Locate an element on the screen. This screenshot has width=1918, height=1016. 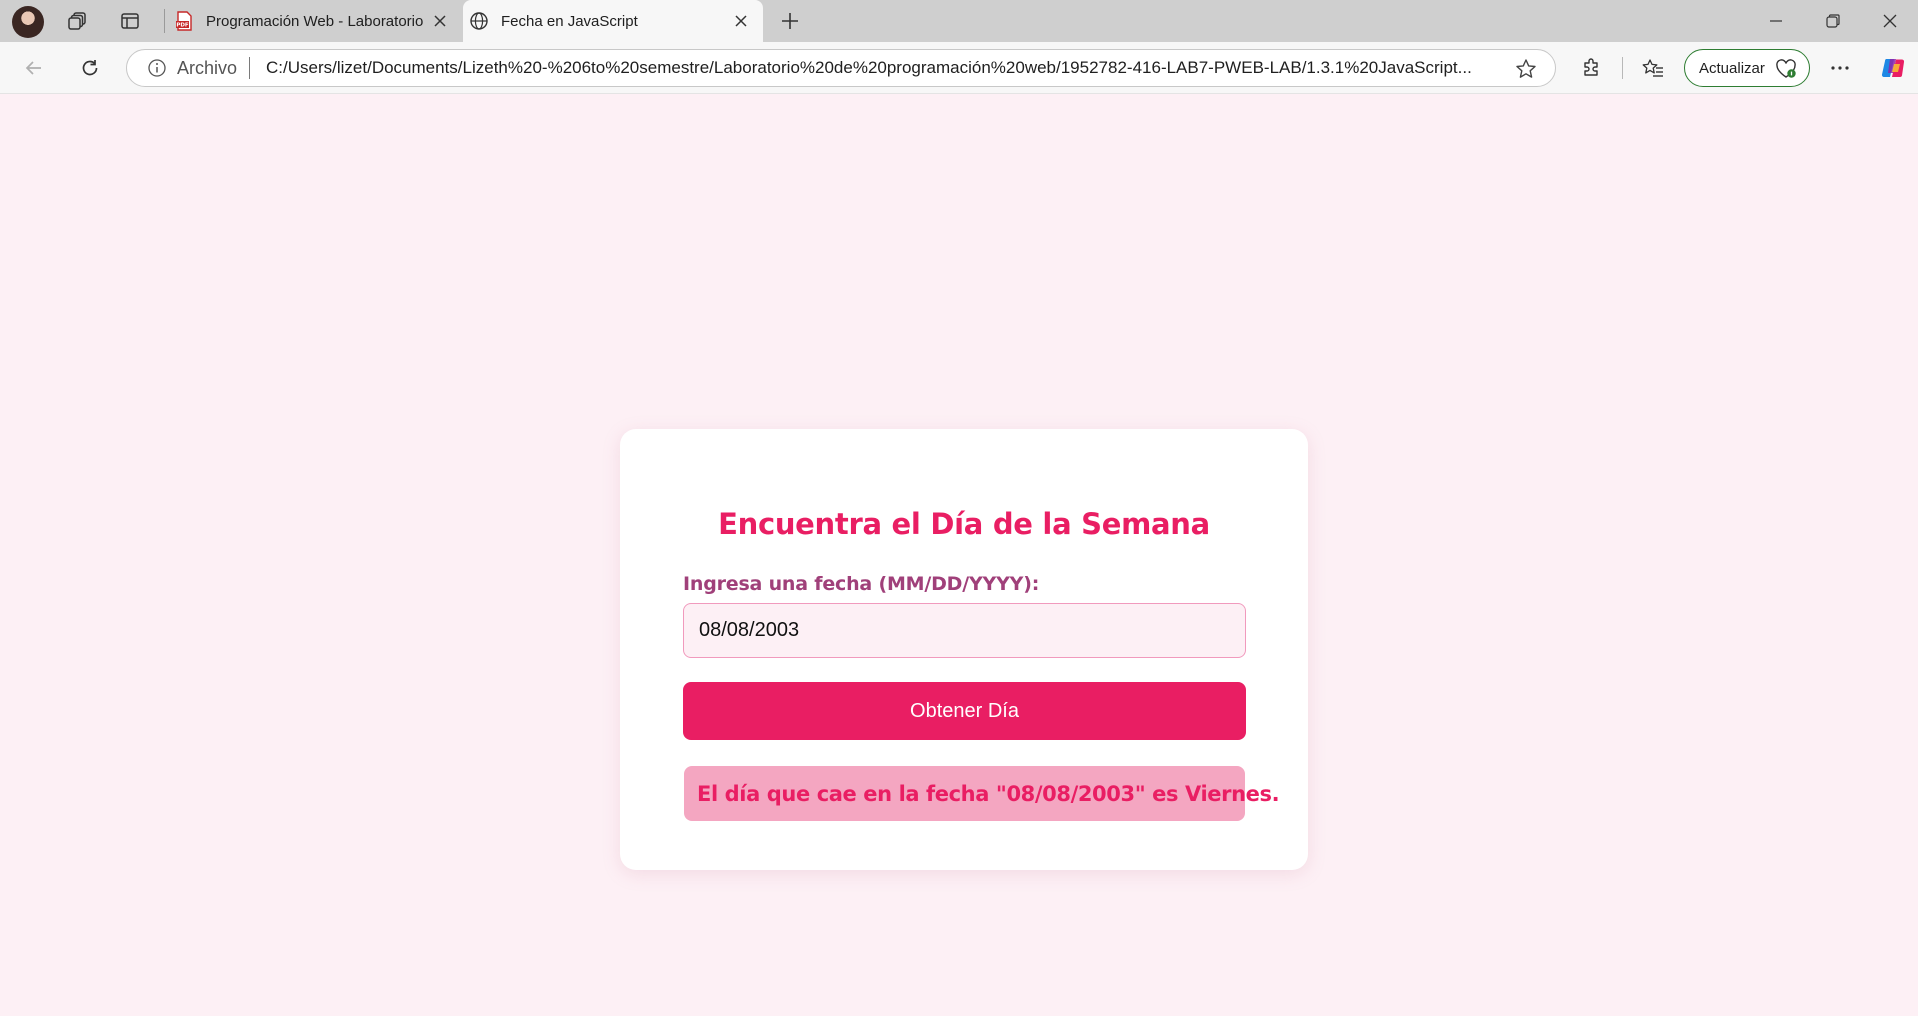
pdf-icon: PDF is located at coordinates (184, 21).